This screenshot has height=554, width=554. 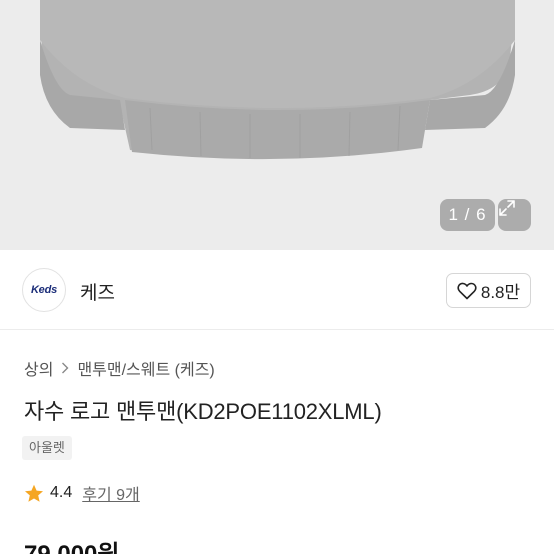 I want to click on rating-row: 4.4 후기 9개, so click(x=82, y=493).